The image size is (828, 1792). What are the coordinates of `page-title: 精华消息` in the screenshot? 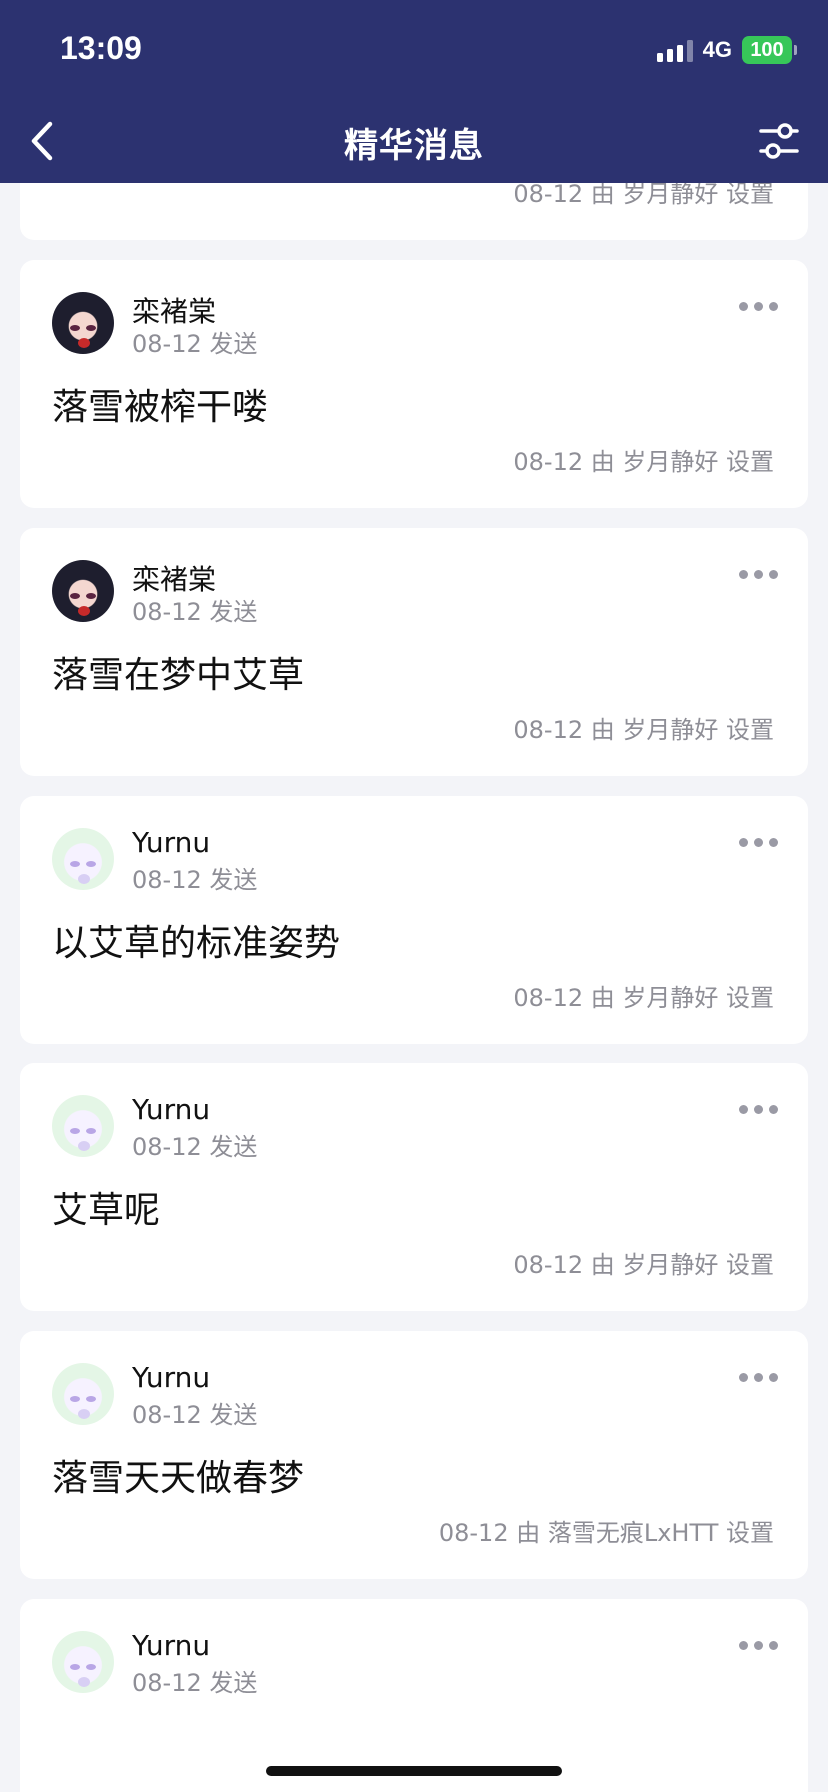 It's located at (414, 146).